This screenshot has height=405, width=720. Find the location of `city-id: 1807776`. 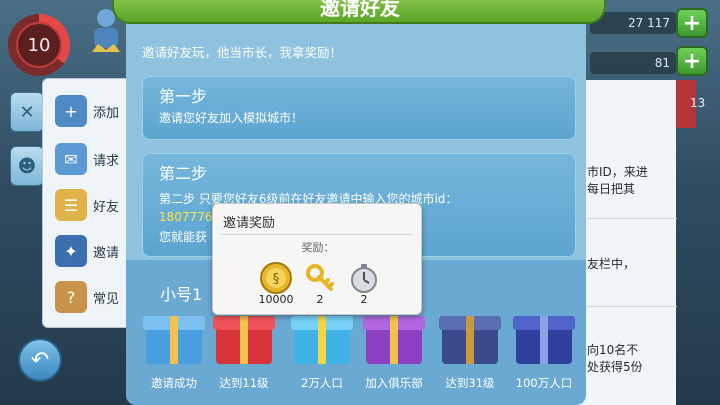

city-id: 1807776 is located at coordinates (186, 217).